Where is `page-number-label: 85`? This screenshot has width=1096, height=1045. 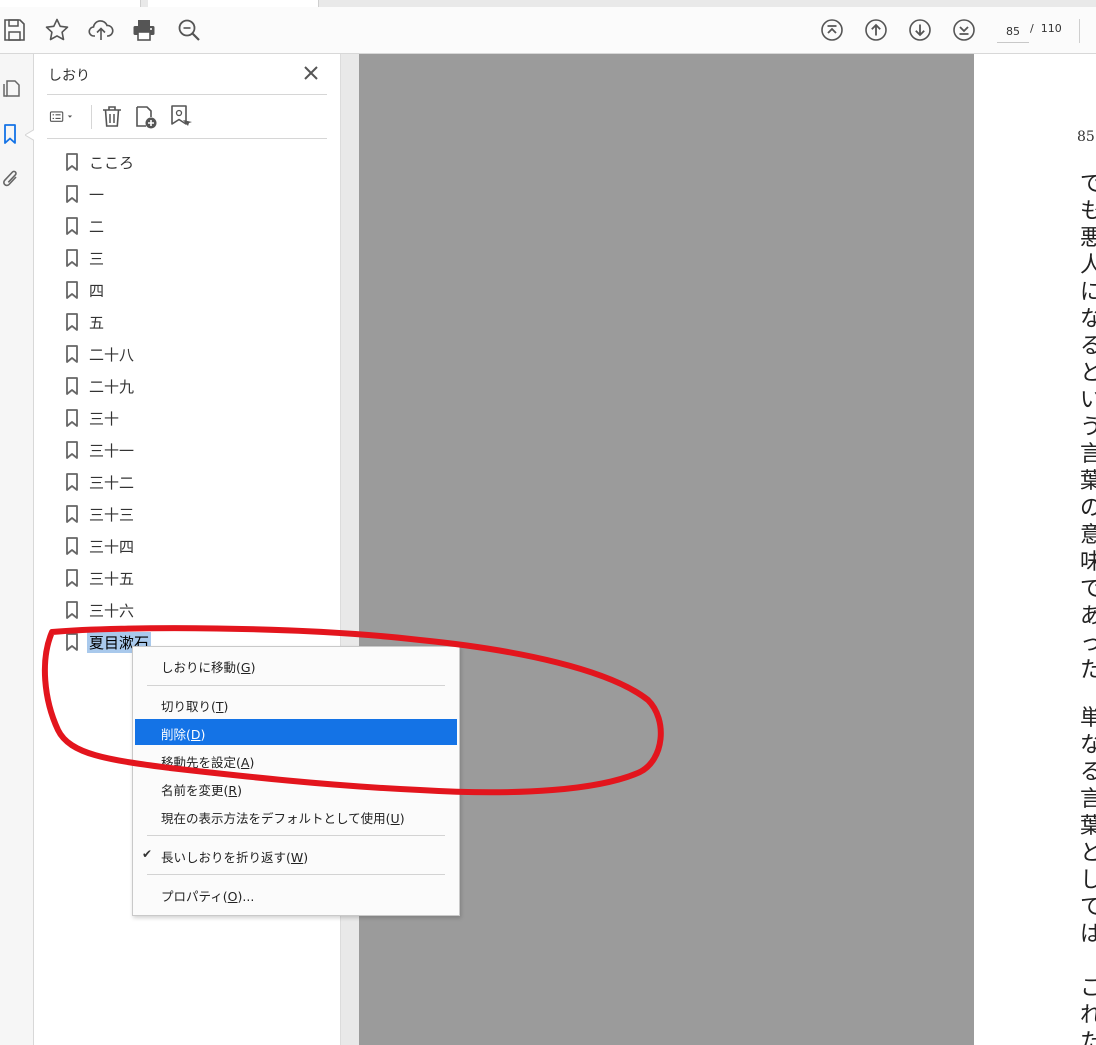 page-number-label: 85 is located at coordinates (1086, 137).